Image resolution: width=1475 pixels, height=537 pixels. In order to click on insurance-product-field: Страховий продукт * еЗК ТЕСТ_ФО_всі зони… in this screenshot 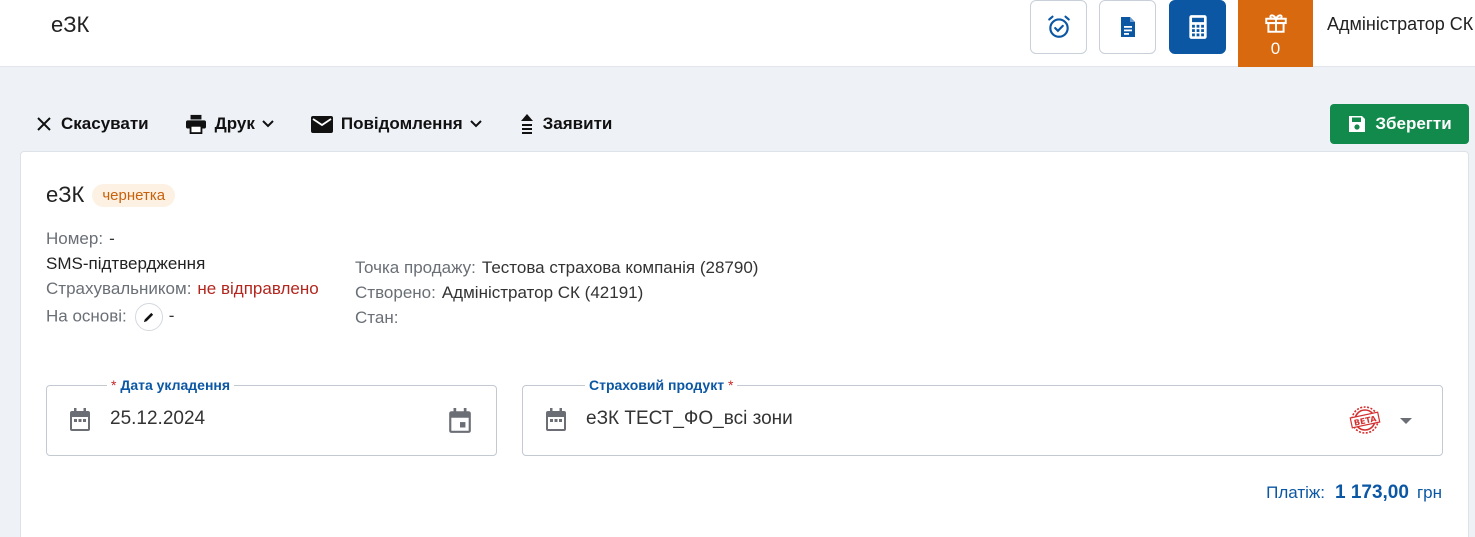, I will do `click(982, 416)`.